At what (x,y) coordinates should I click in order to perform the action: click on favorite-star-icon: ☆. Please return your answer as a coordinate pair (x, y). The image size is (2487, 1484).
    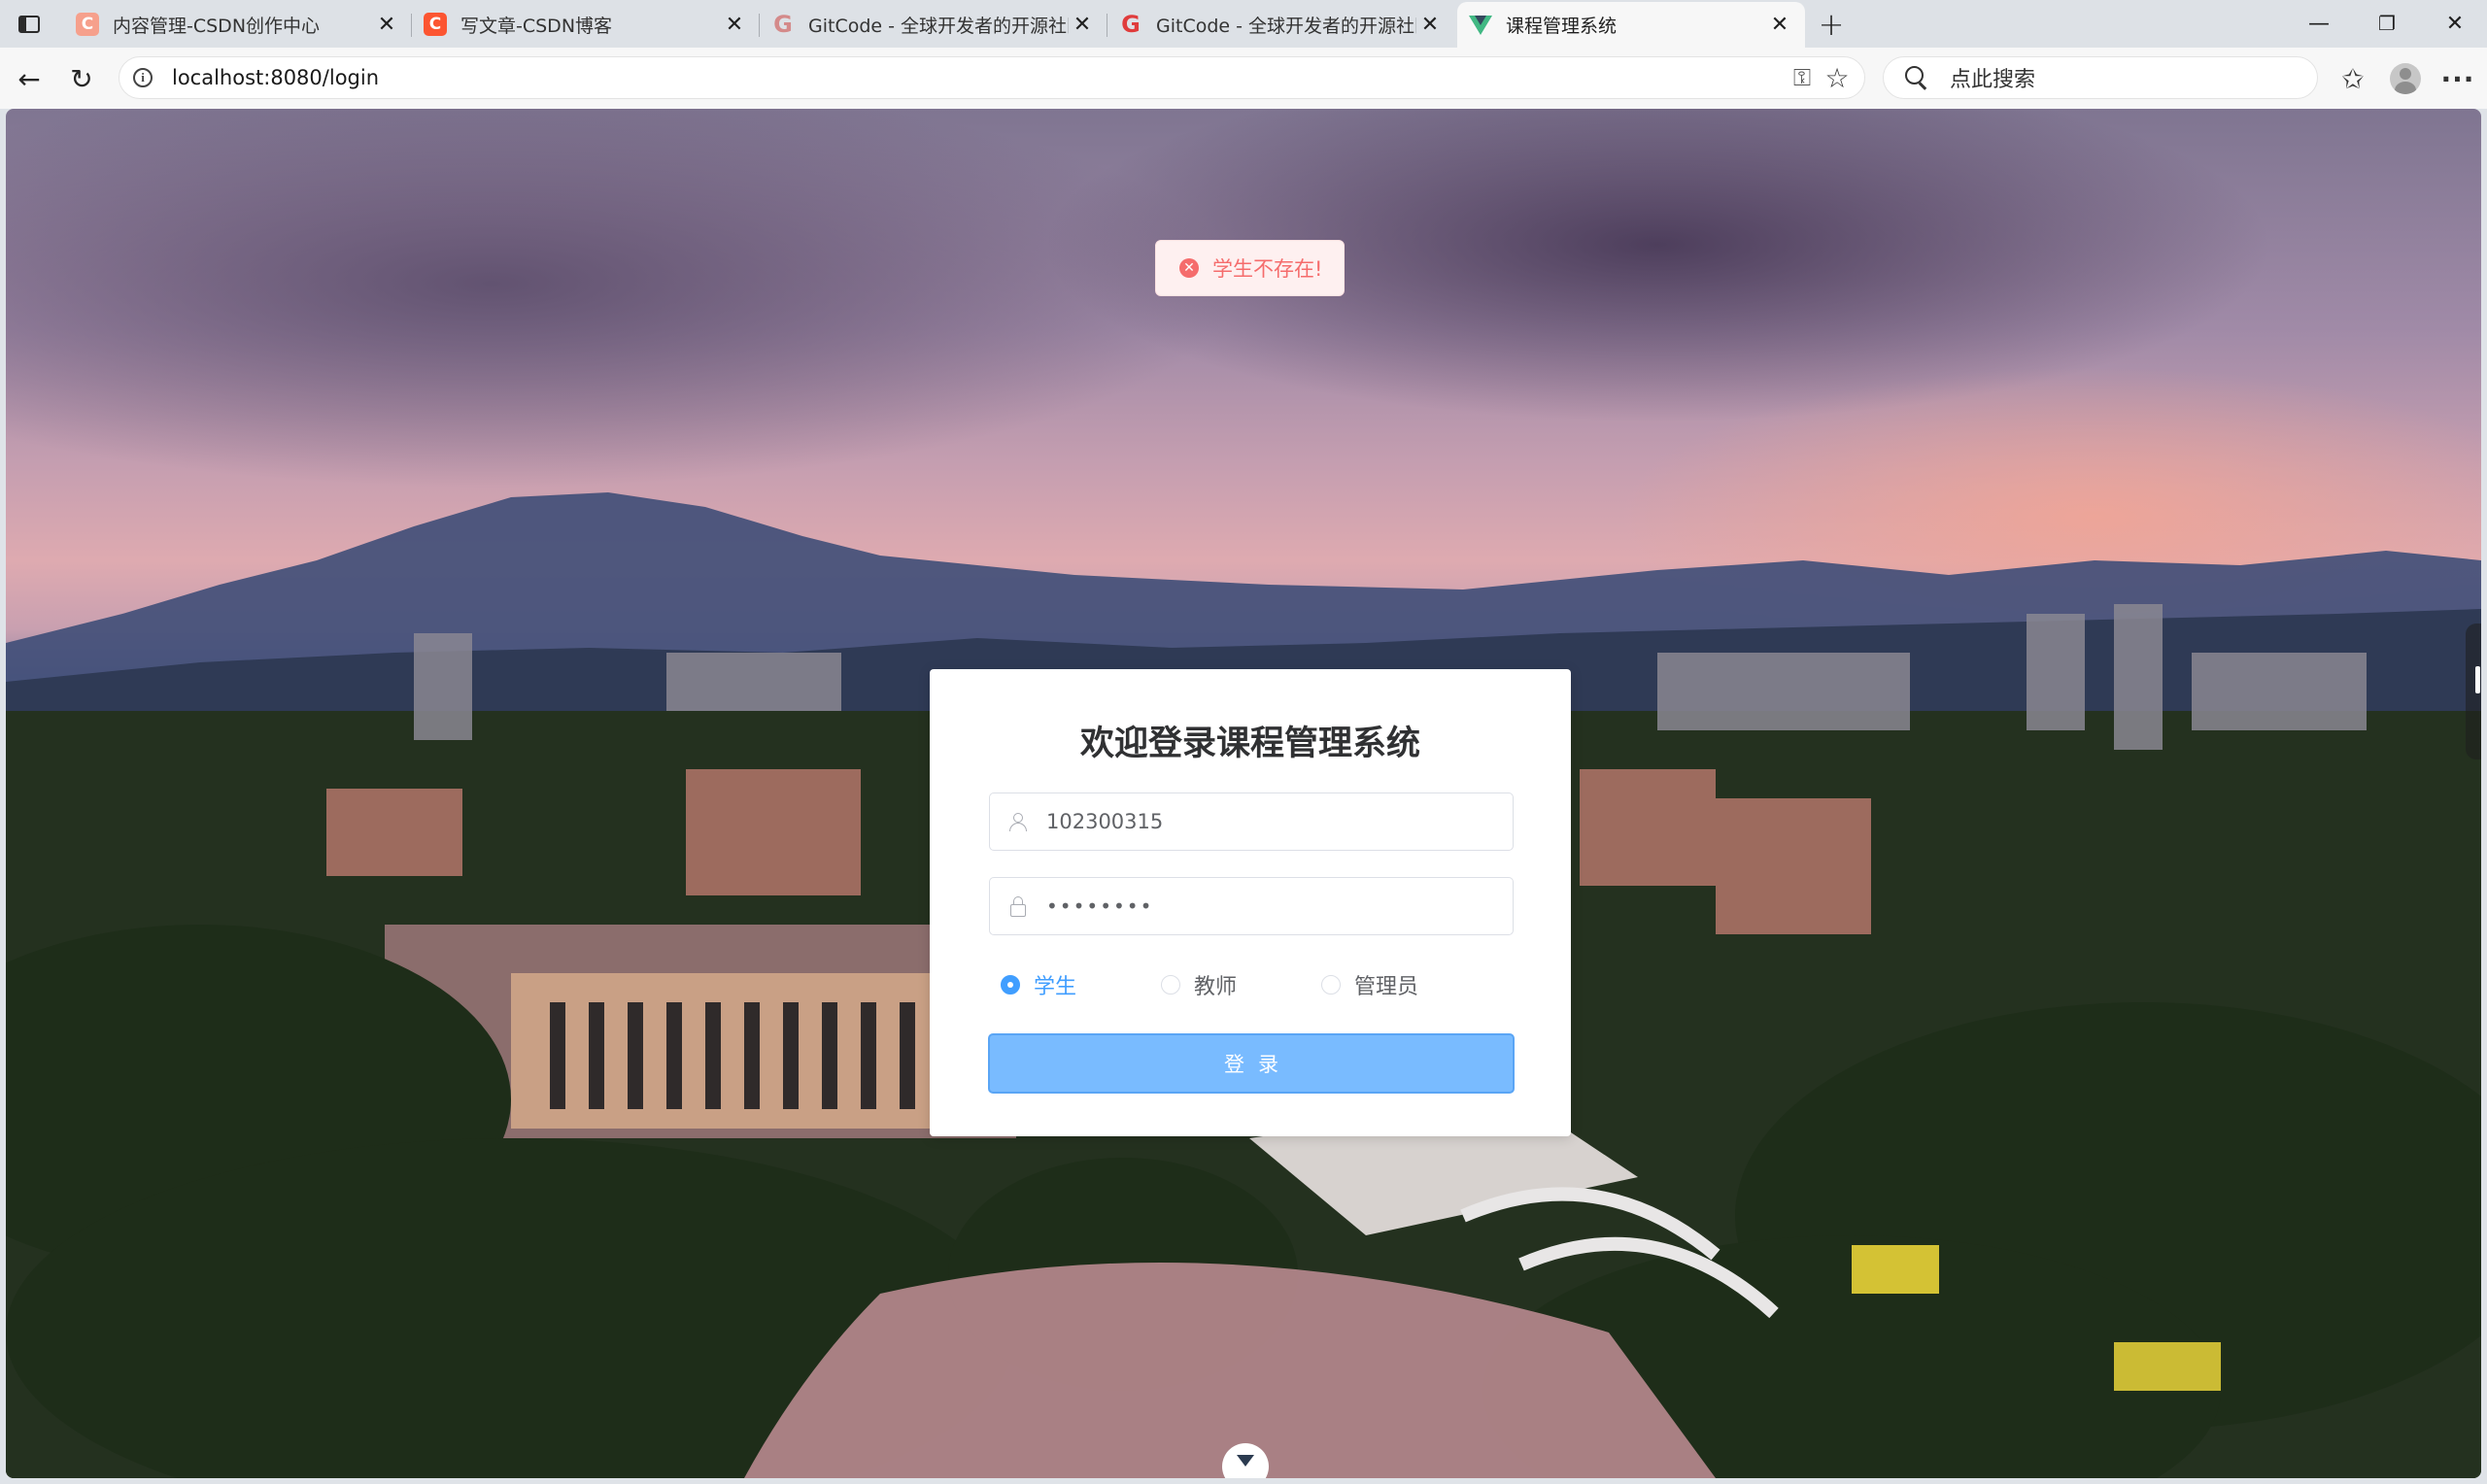
    Looking at the image, I should click on (1837, 78).